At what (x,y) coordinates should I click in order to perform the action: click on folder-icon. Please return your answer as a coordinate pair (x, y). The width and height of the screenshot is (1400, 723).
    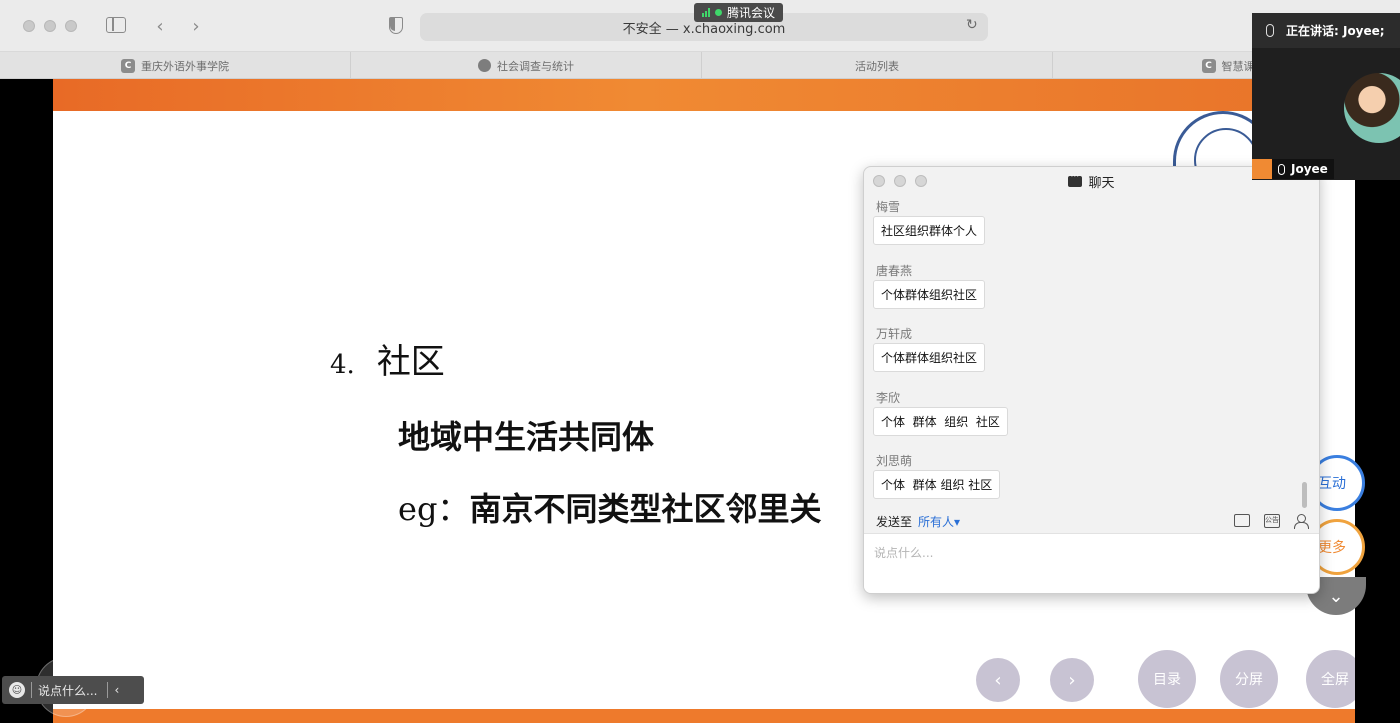
    Looking at the image, I should click on (1242, 520).